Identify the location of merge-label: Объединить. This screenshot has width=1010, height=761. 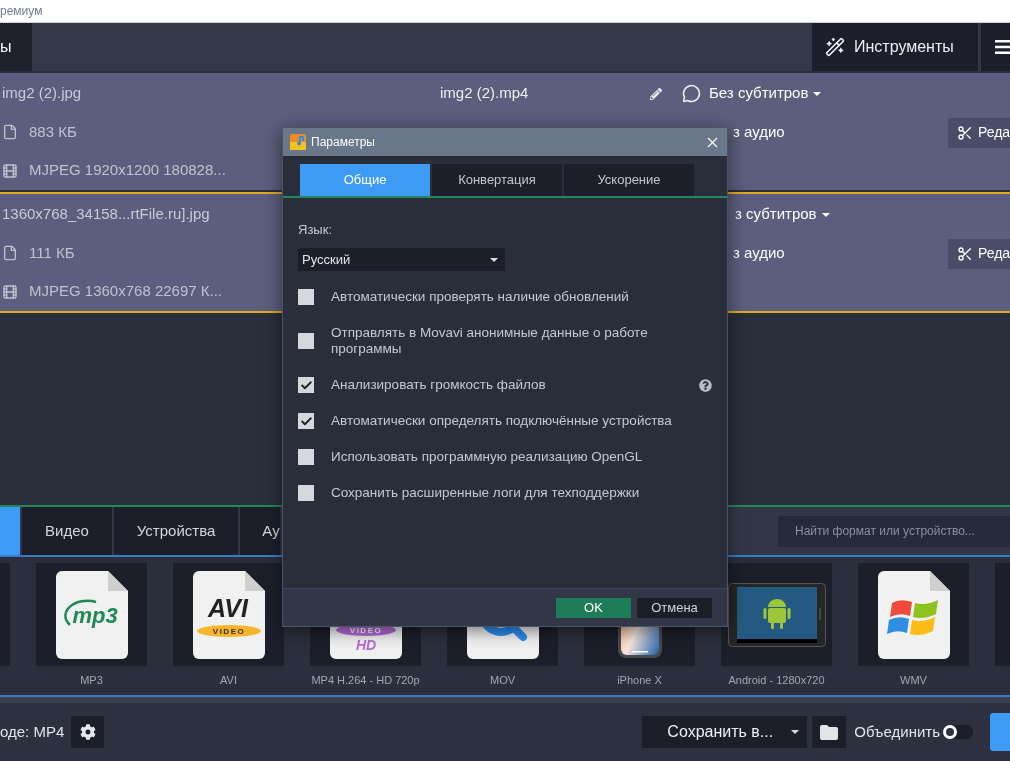
(897, 731).